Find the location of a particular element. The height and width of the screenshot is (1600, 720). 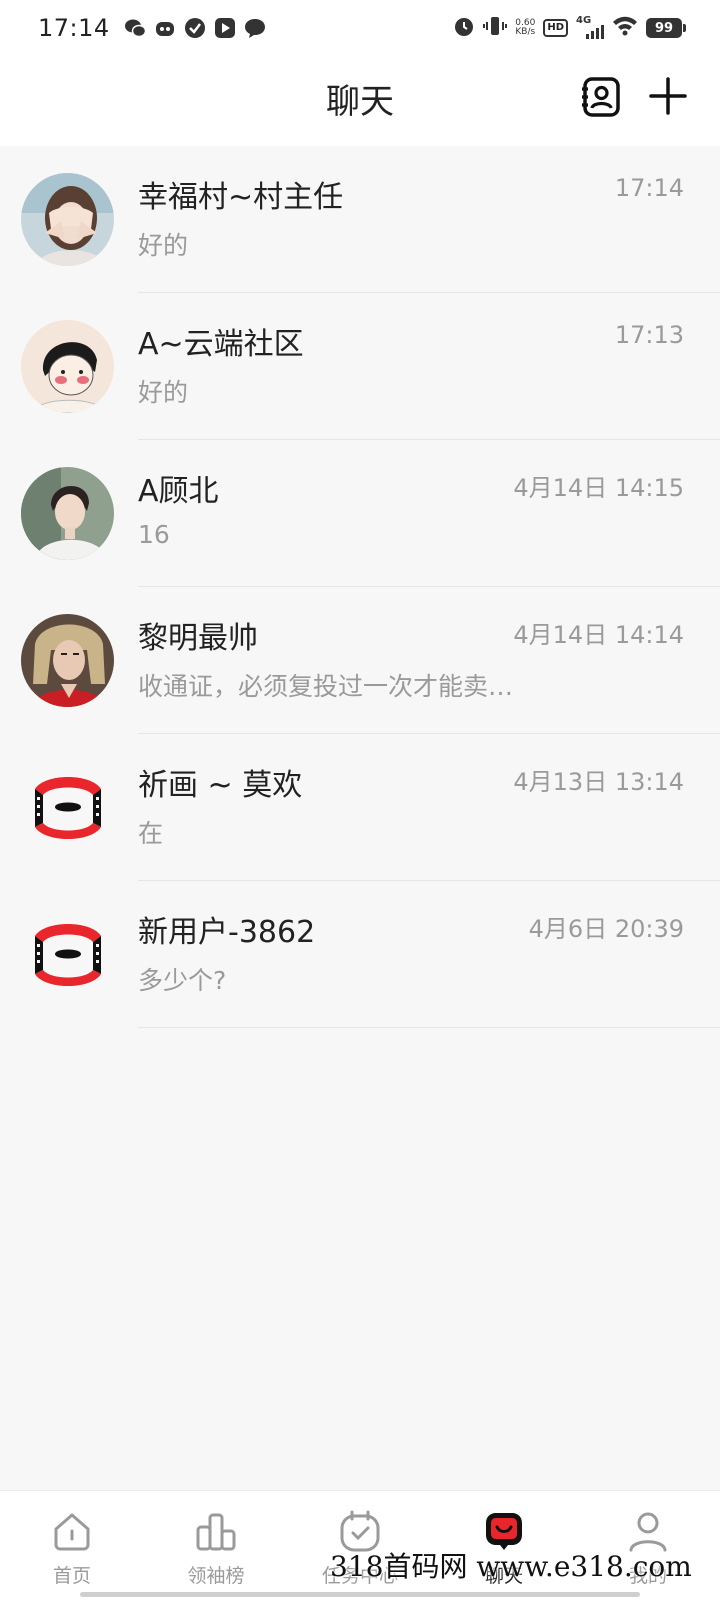

system-icons: 0.60 KB/s HD 4G 99 is located at coordinates (569, 28).